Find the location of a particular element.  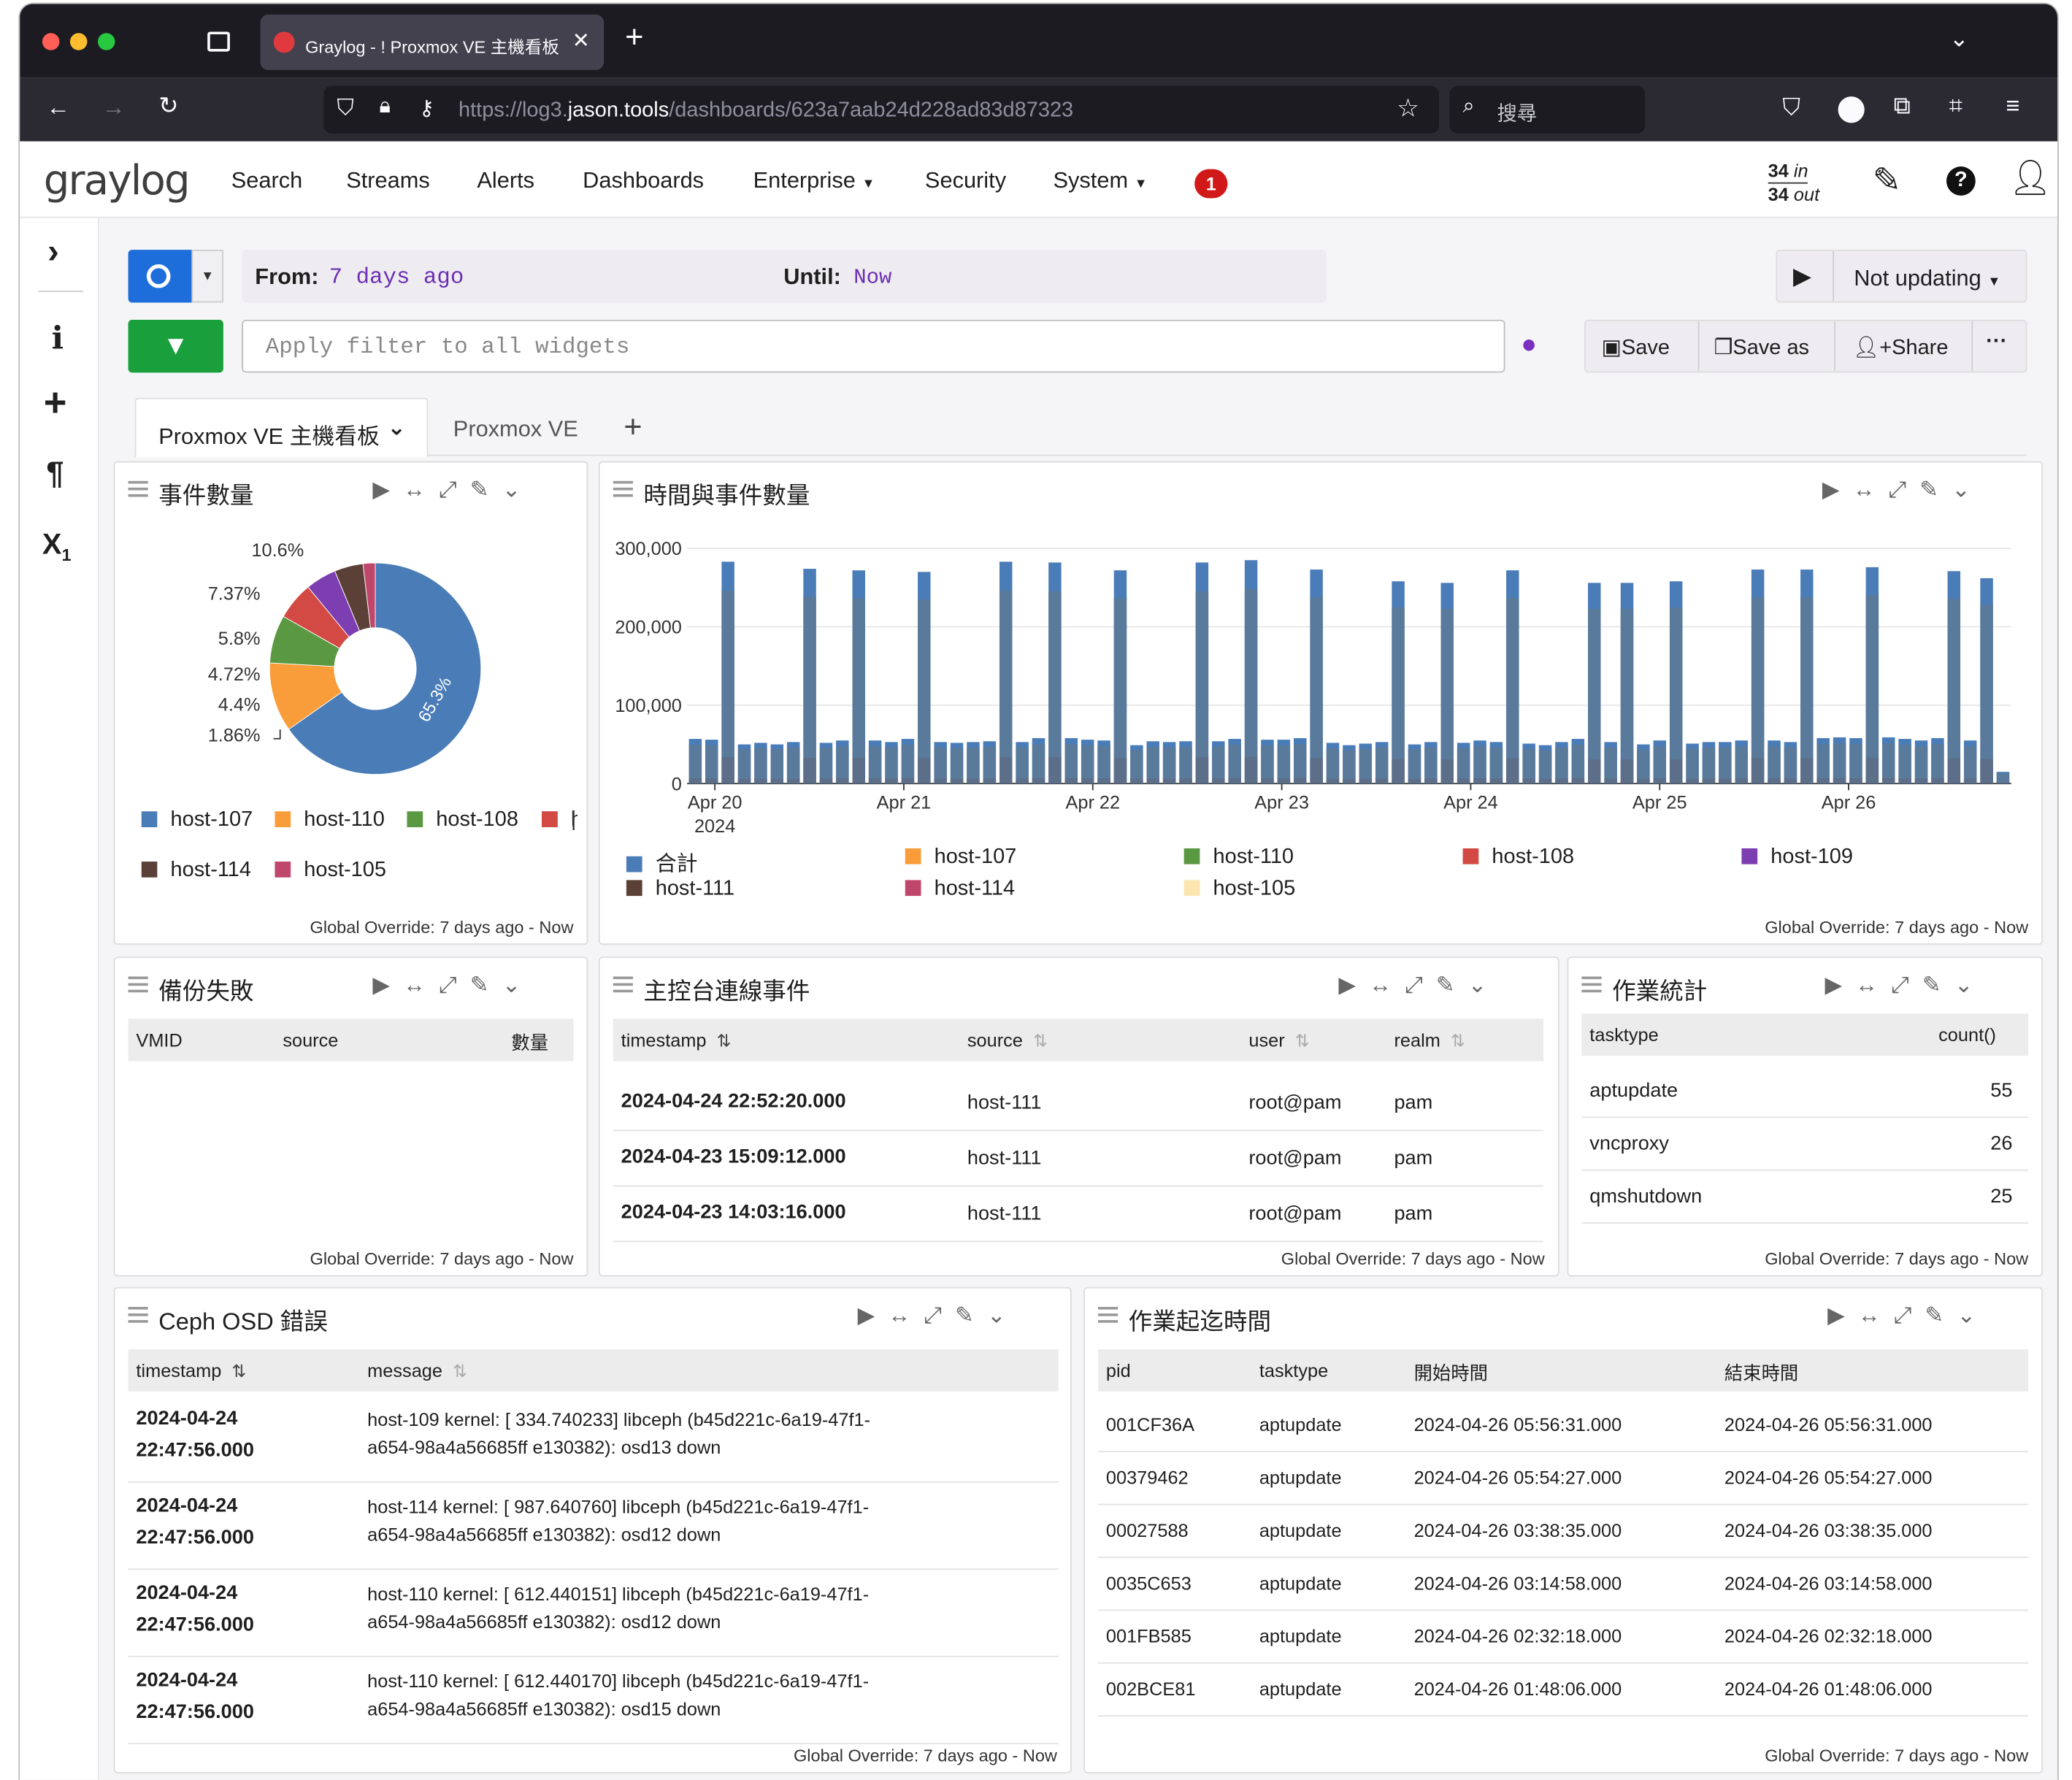

lock-icon: 🔒︎ is located at coordinates (385, 107).